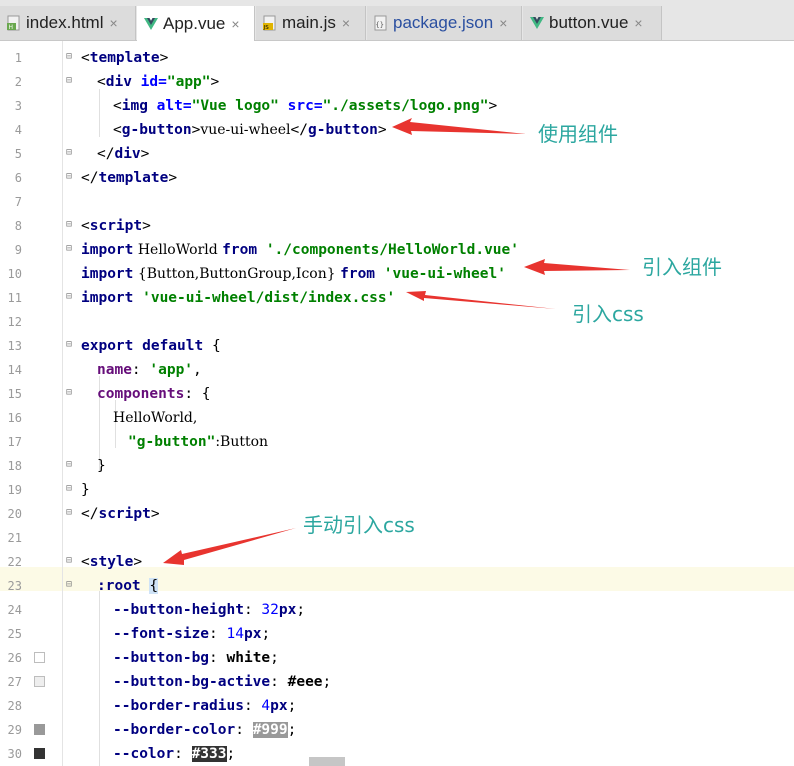 This screenshot has height=766, width=794. What do you see at coordinates (14, 346) in the screenshot?
I see `line-number: 13` at bounding box center [14, 346].